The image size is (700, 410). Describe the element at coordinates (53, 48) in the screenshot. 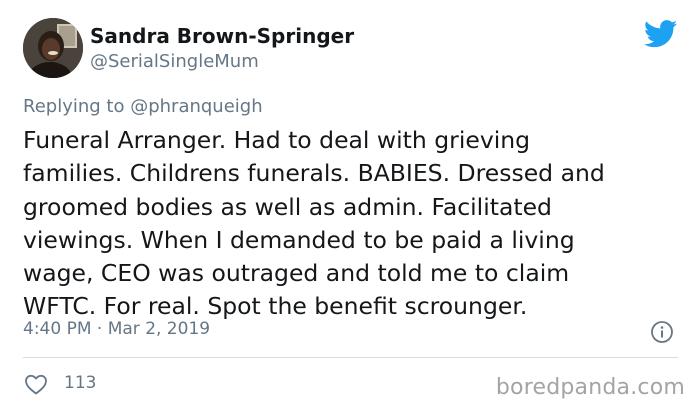

I see `avatar` at that location.